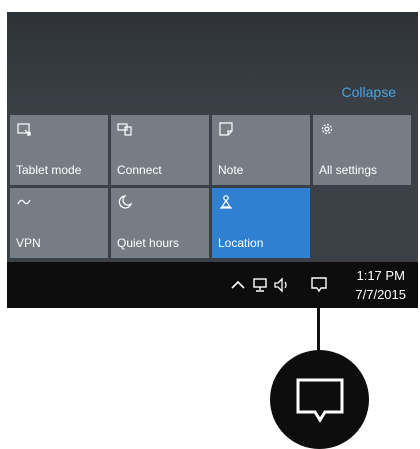 The width and height of the screenshot is (420, 449). Describe the element at coordinates (125, 202) in the screenshot. I see `moon-icon` at that location.